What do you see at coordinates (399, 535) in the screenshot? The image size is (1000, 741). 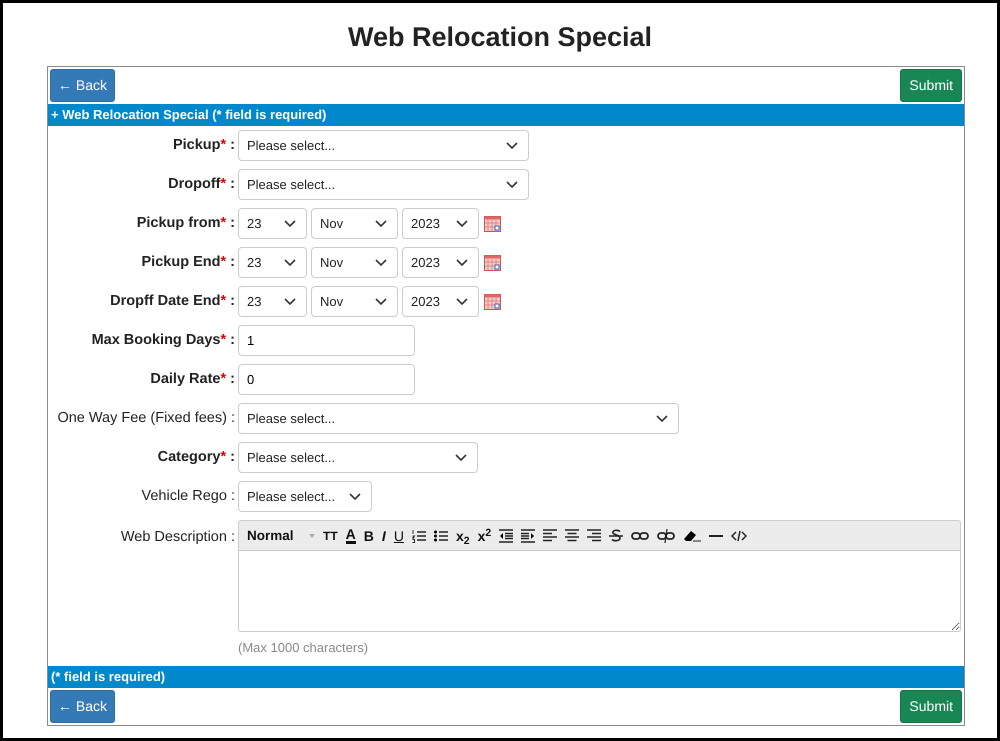 I see `underline-tool: U` at bounding box center [399, 535].